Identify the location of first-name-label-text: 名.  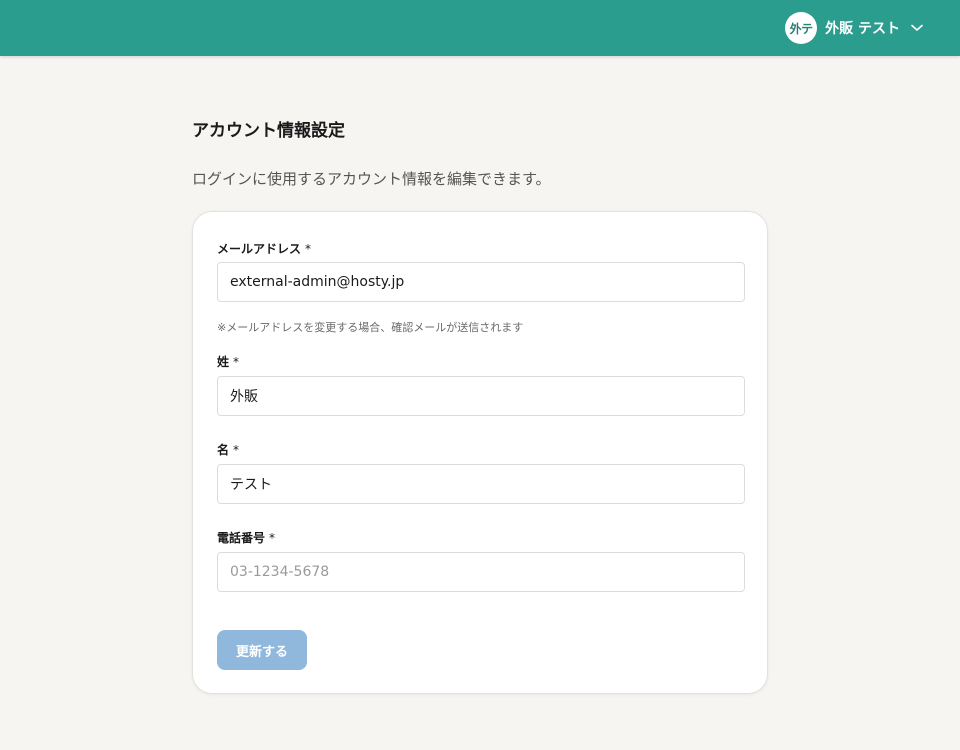
(223, 450).